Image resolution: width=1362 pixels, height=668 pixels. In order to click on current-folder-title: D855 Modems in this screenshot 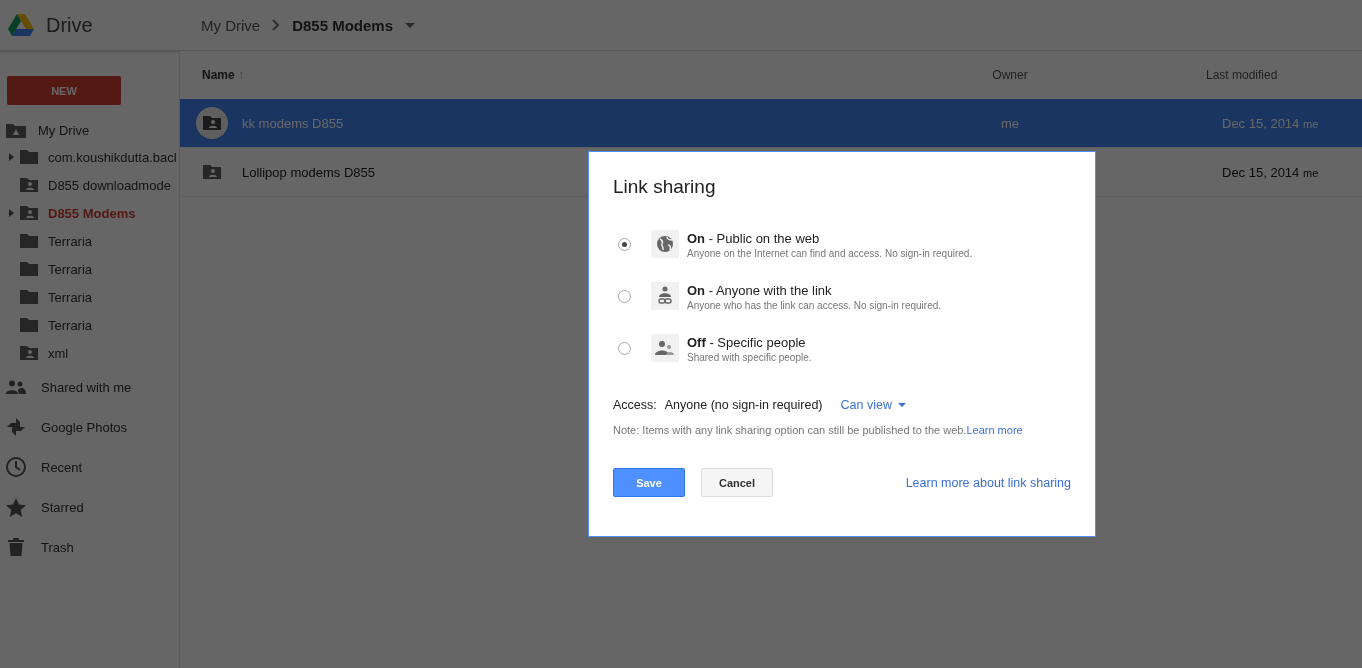, I will do `click(343, 25)`.